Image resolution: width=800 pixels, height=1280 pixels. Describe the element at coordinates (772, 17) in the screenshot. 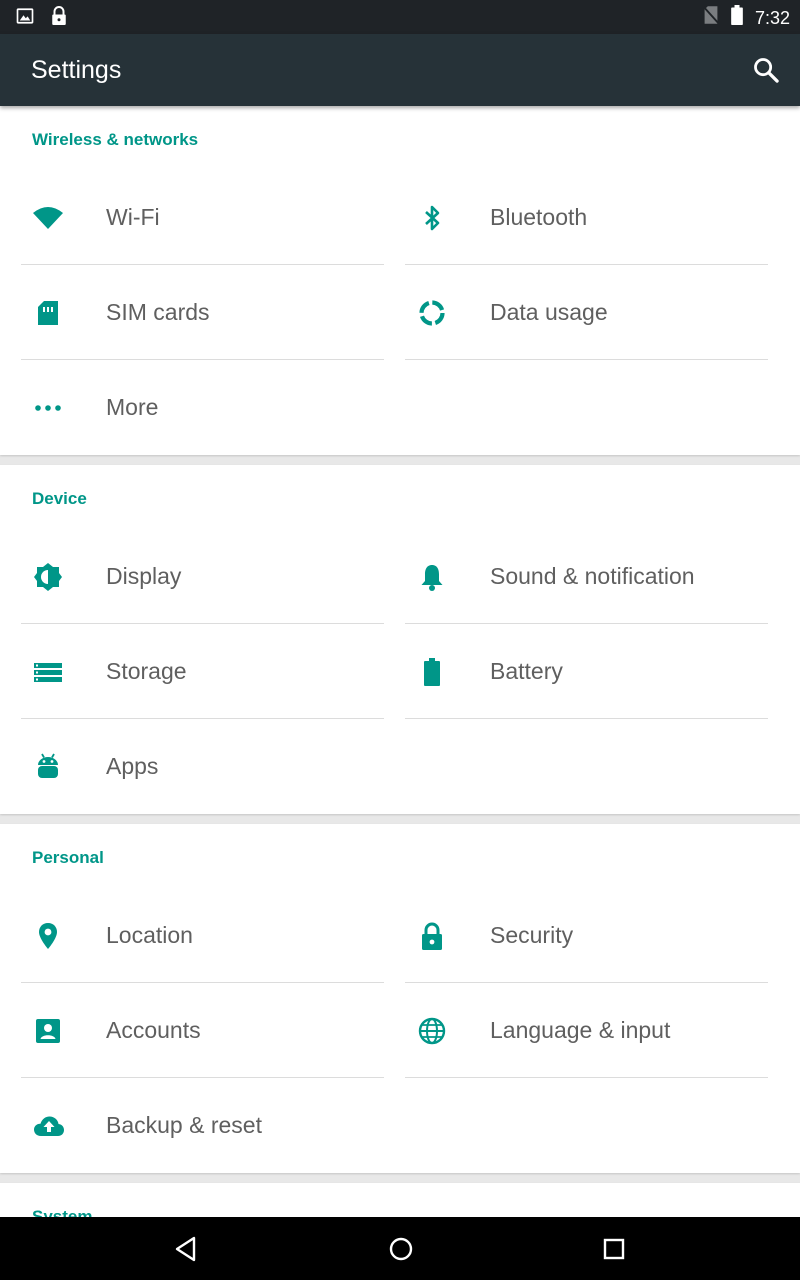

I see `clock: 7:32` at that location.